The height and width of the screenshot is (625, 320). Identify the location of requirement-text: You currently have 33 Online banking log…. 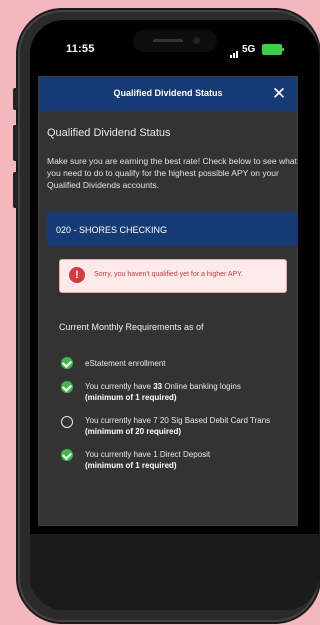
(187, 392).